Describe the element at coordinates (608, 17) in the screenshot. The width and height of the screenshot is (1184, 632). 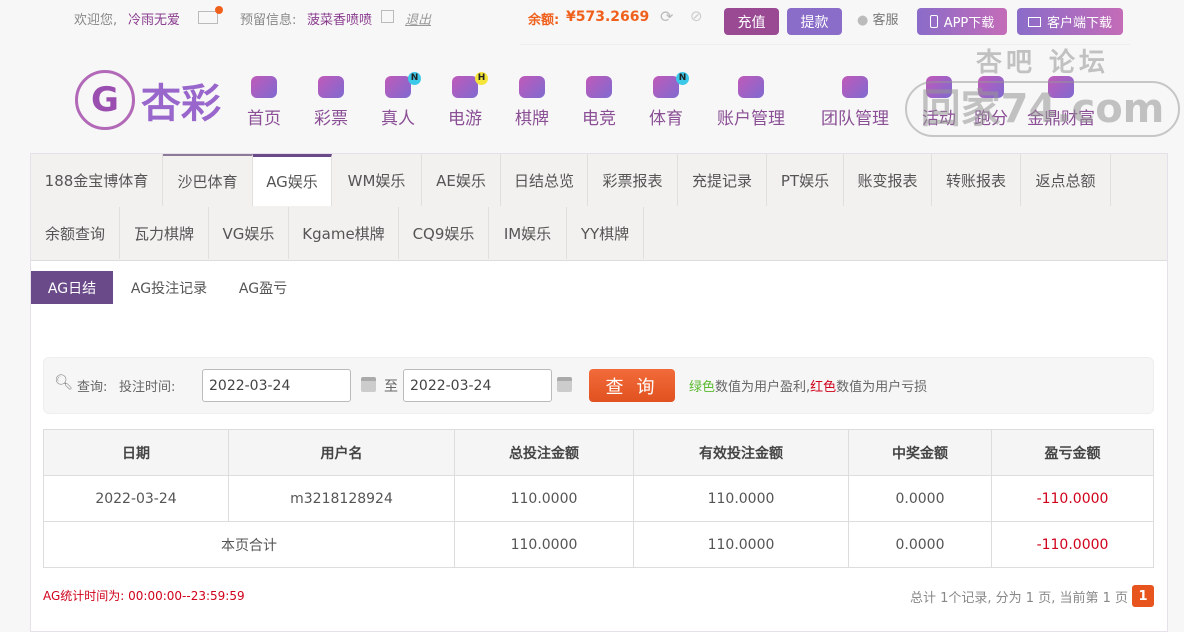
I see `balance-value: ¥573.2669` at that location.